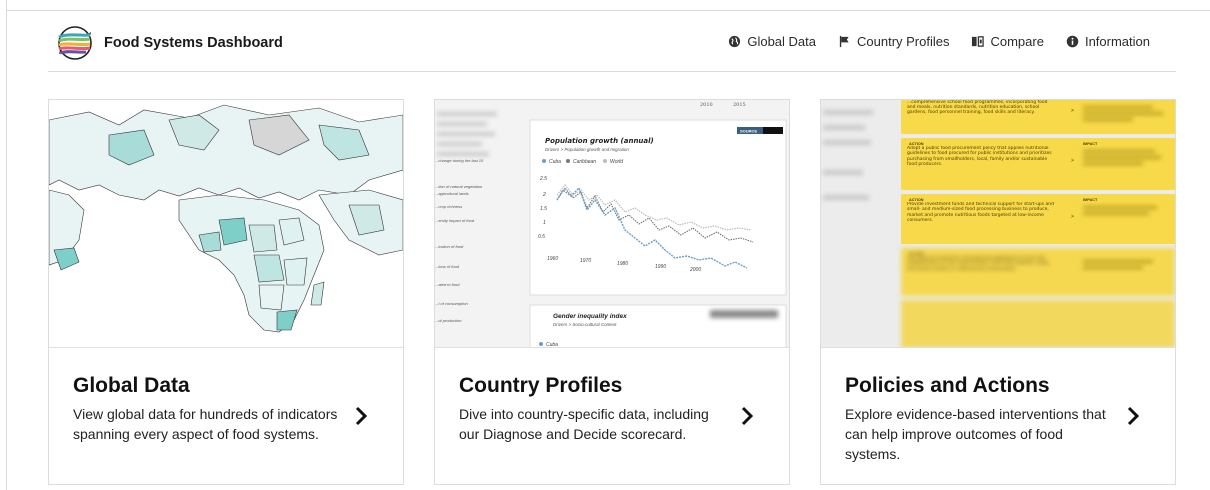  What do you see at coordinates (451, 303) in the screenshot?
I see `sidebar-label: ...t of consumption` at bounding box center [451, 303].